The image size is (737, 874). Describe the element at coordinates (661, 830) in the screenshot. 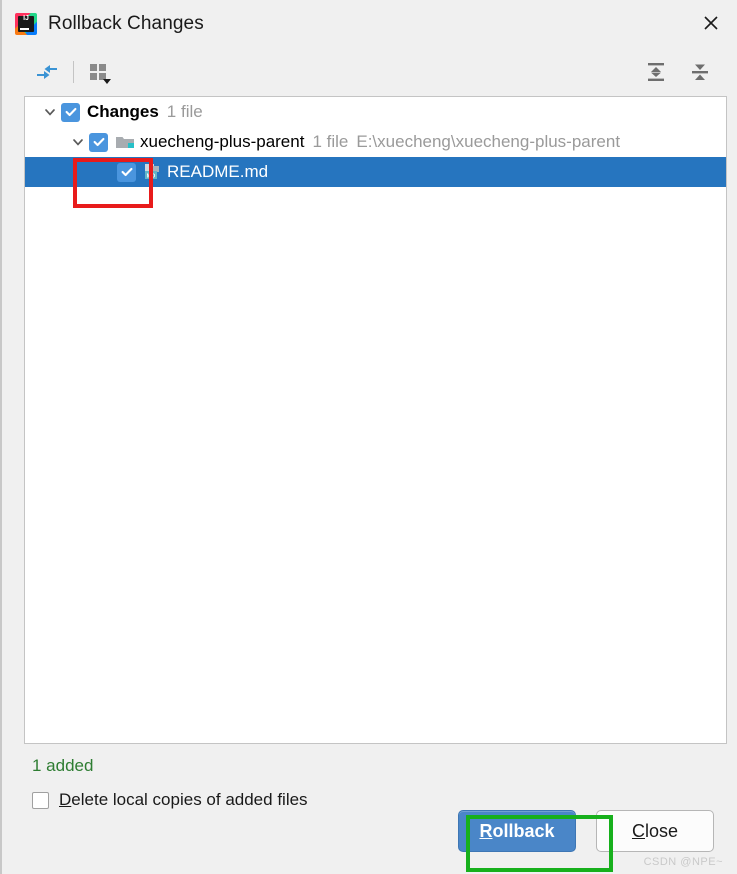

I see `button-label-rest: lose` at that location.